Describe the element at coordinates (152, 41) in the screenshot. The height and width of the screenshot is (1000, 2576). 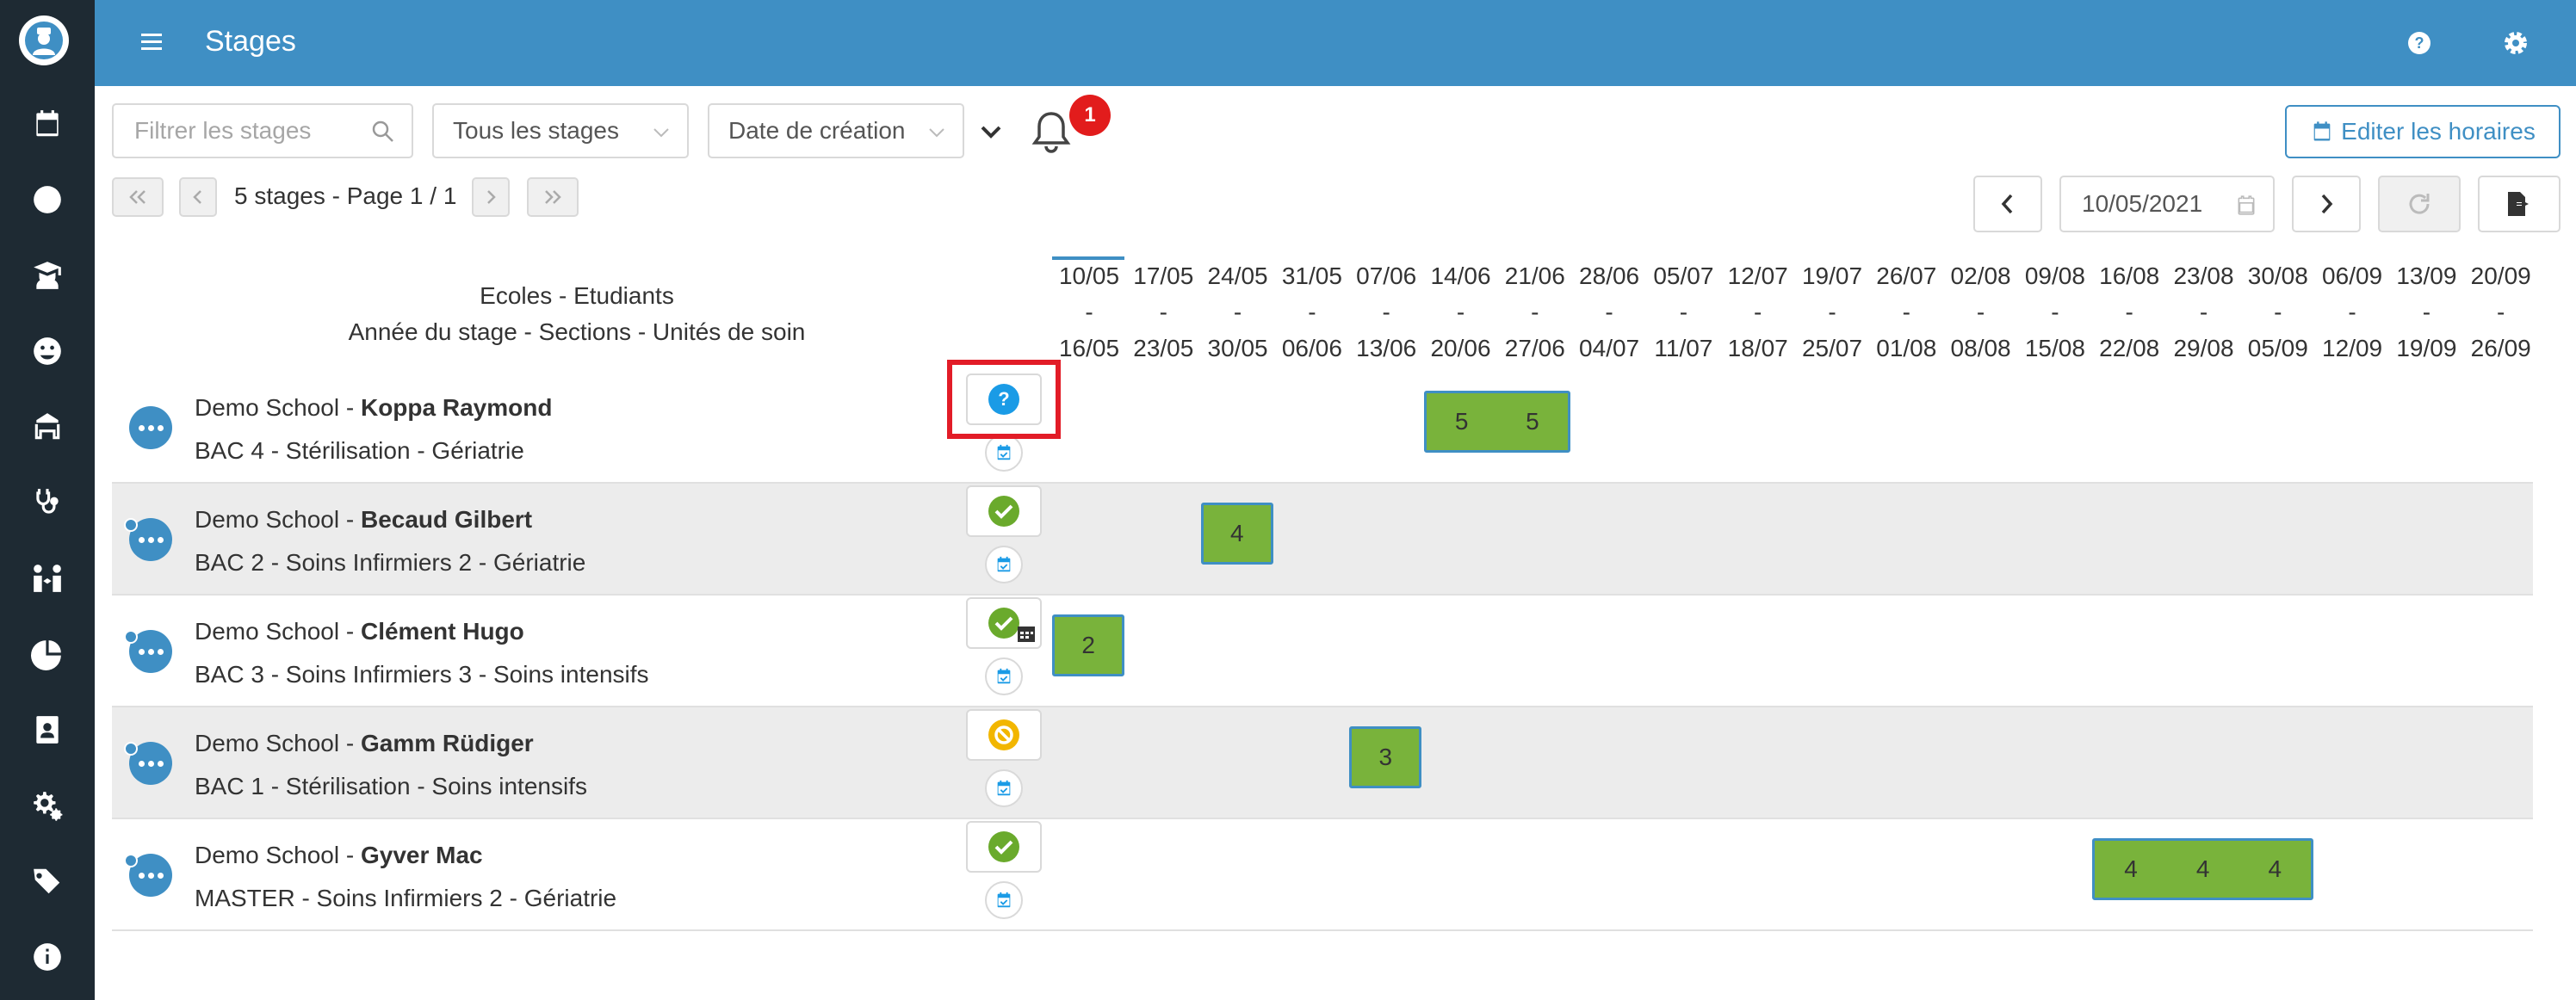
I see `hamburger-menu-icon` at that location.